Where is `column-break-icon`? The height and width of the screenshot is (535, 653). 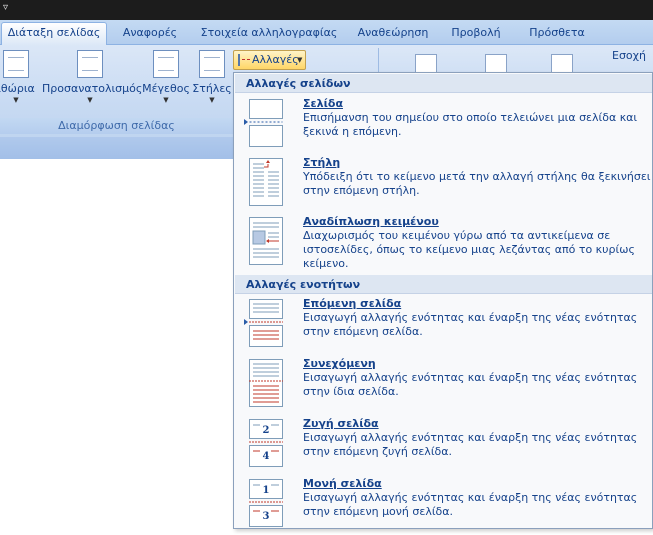 column-break-icon is located at coordinates (266, 182).